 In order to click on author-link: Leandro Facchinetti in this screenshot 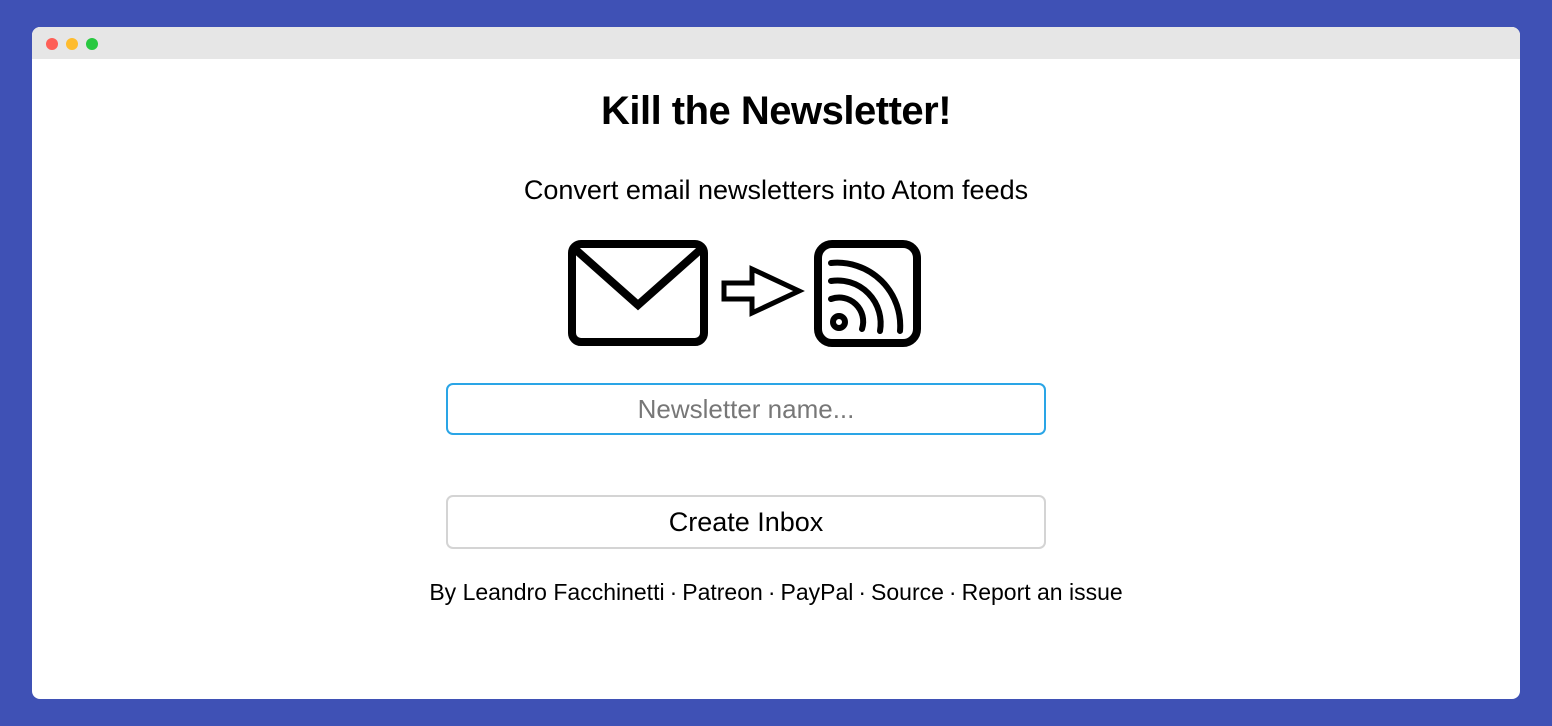, I will do `click(564, 592)`.